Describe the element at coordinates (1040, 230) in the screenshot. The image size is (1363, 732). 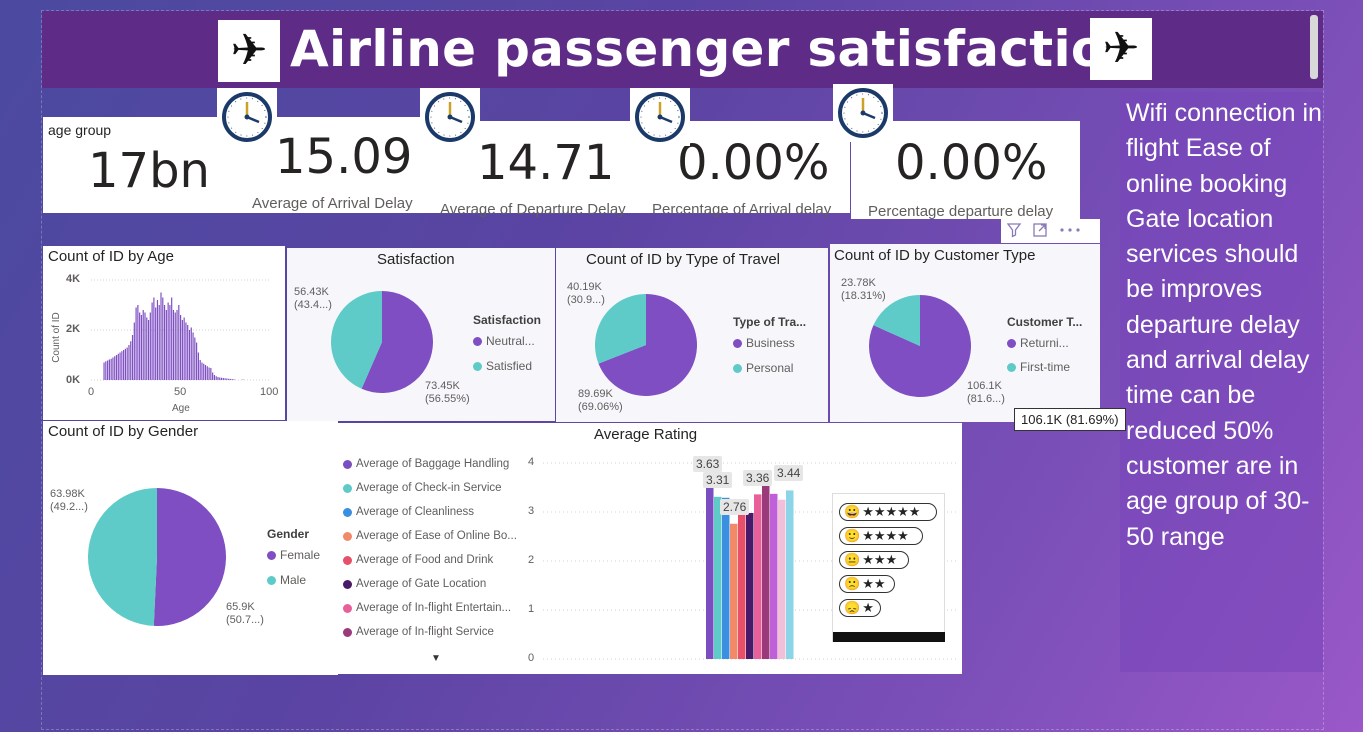
I see `focus-mode-icon` at that location.